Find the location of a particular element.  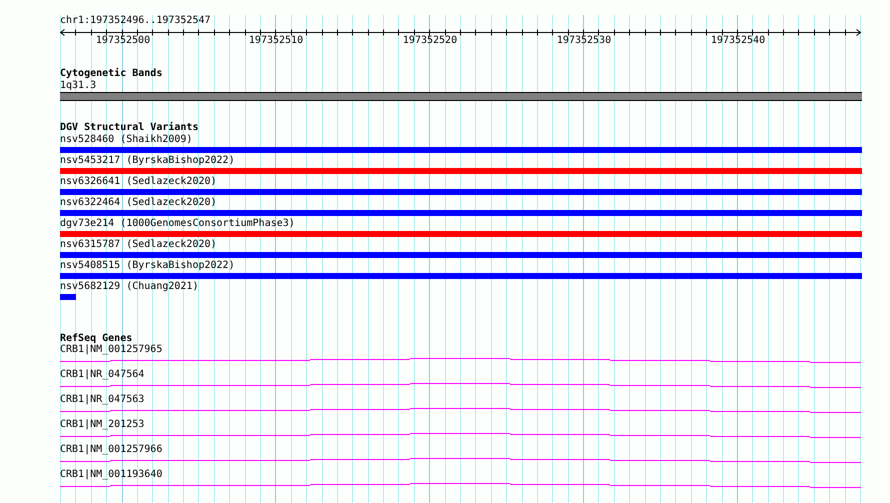

band-label: 1q31.3 is located at coordinates (78, 85).